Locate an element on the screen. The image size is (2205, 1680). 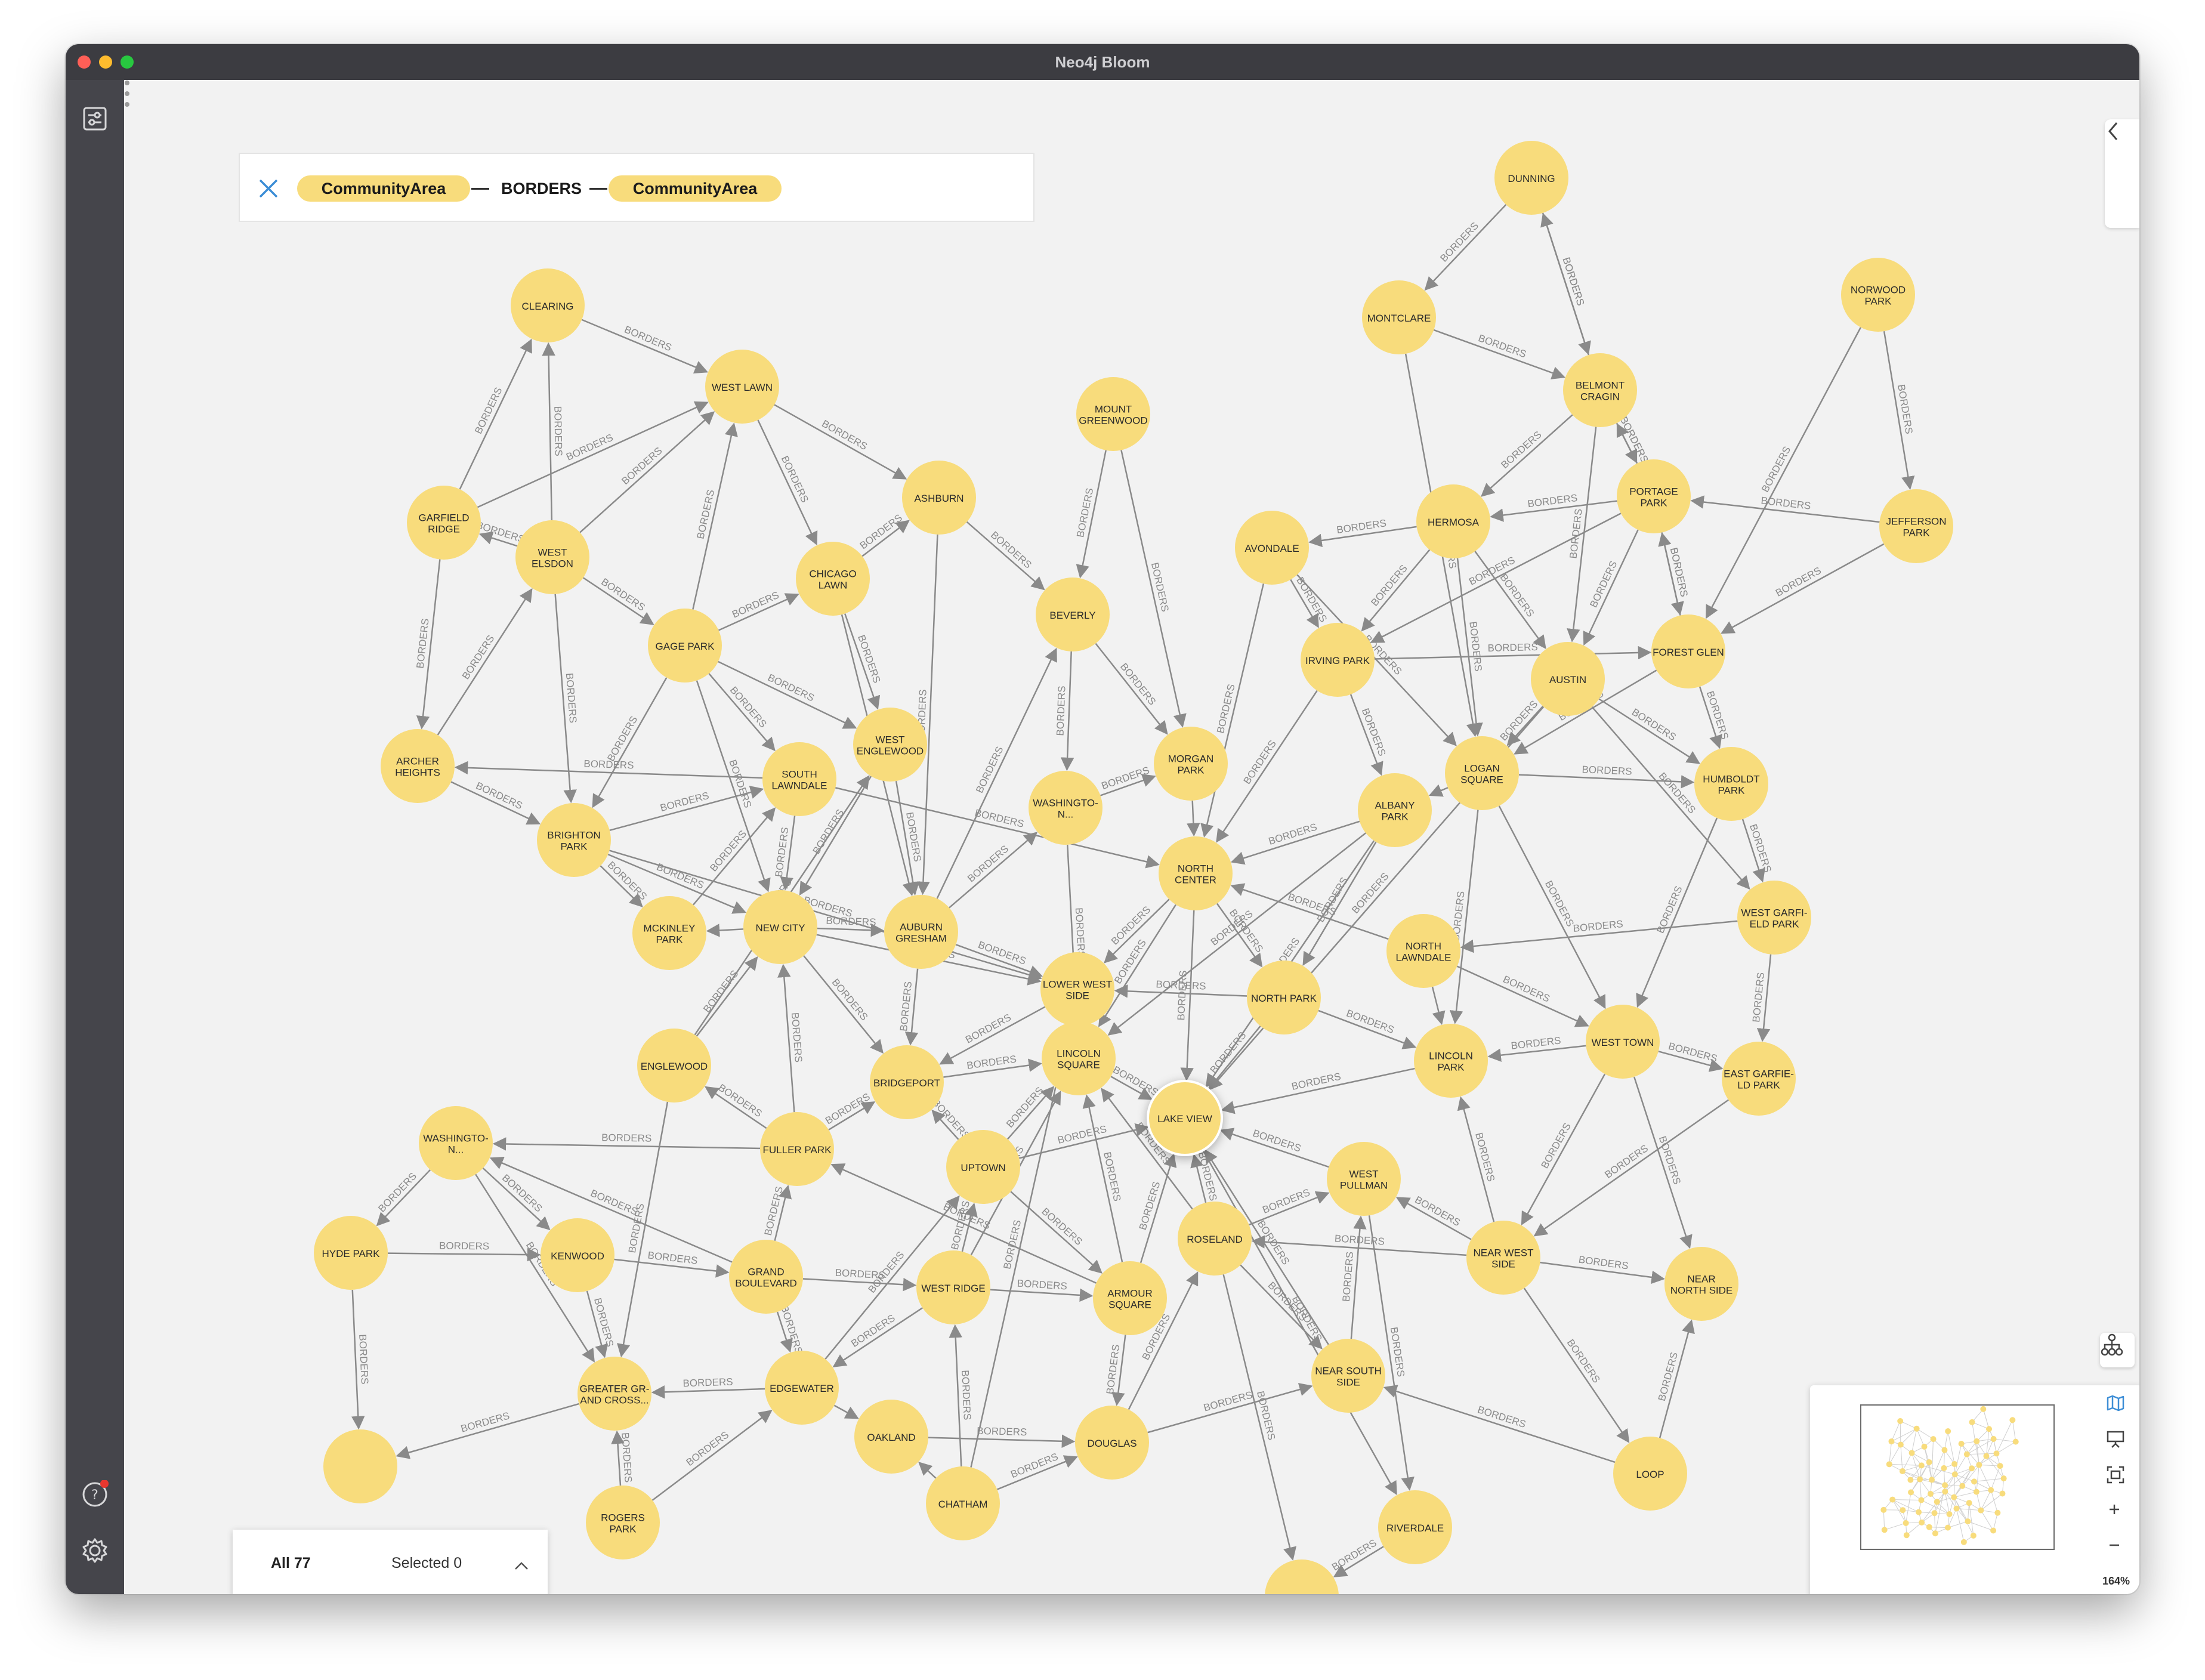
node-englewood: ENGLEWOOD is located at coordinates (674, 1065).